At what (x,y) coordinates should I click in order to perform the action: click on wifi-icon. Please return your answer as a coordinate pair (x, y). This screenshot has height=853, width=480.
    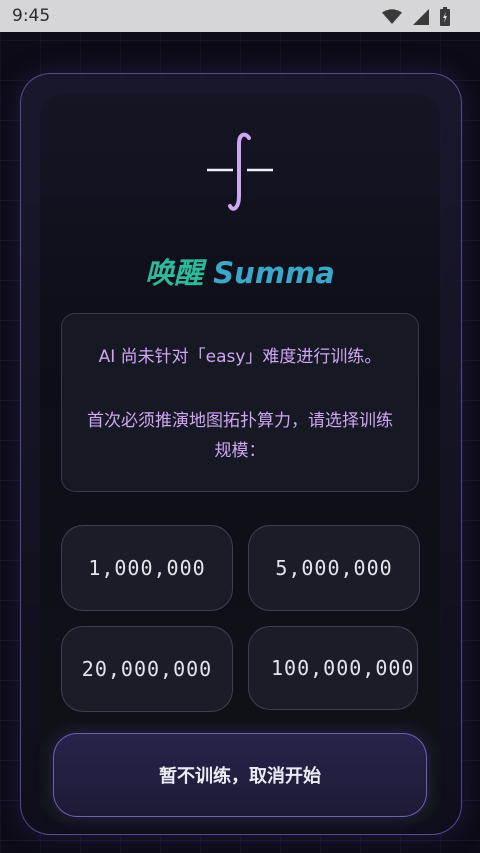
    Looking at the image, I should click on (392, 18).